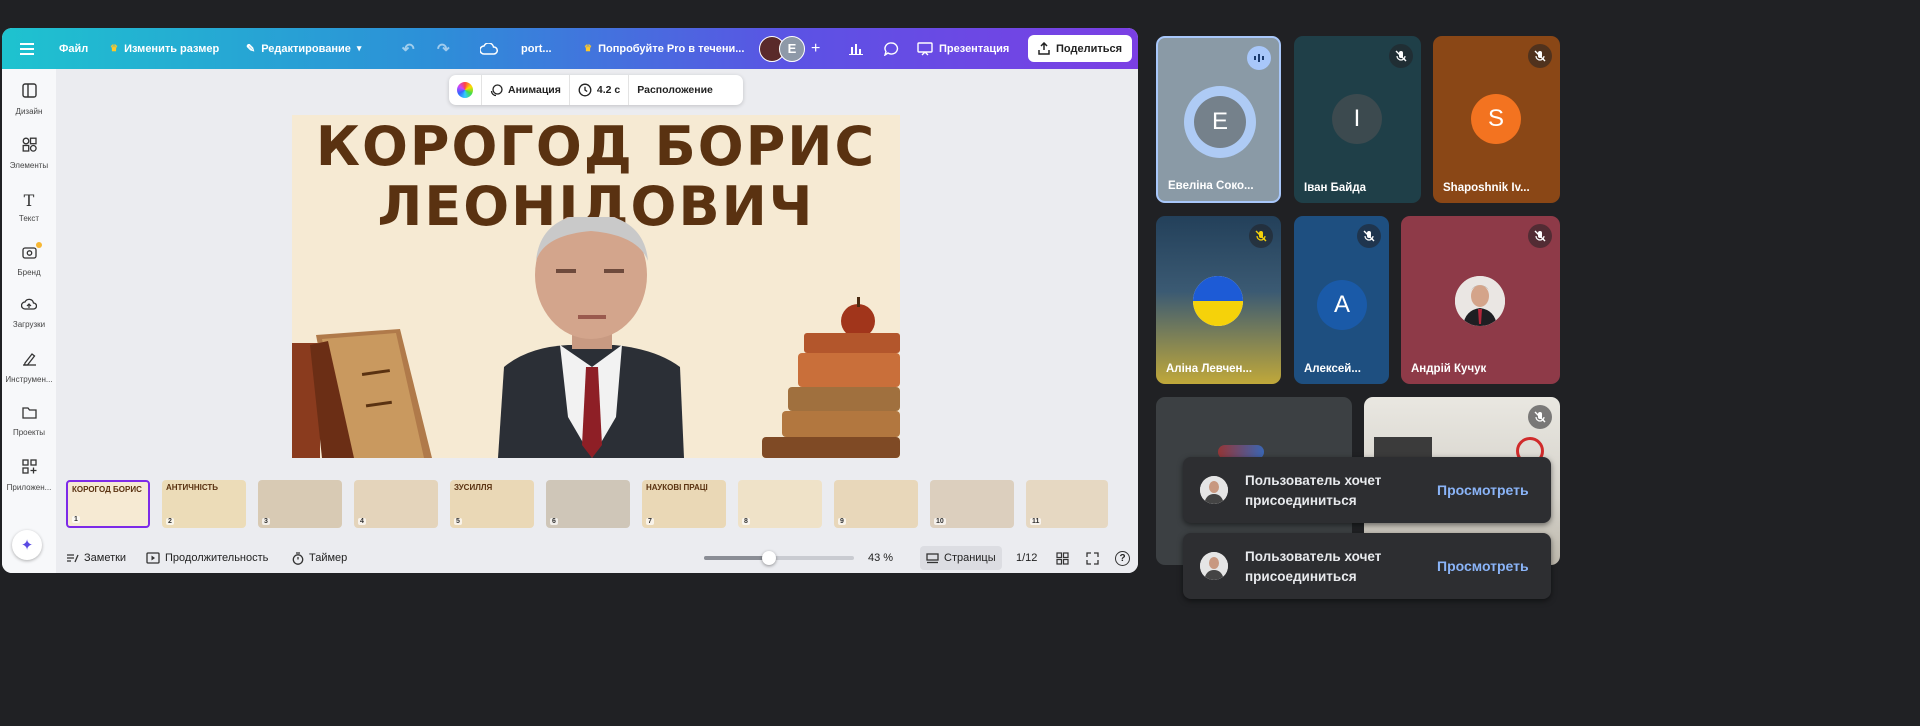  What do you see at coordinates (492, 504) in the screenshot?
I see `slide-thumbnail: ЗУСИЛЛЯ 5` at bounding box center [492, 504].